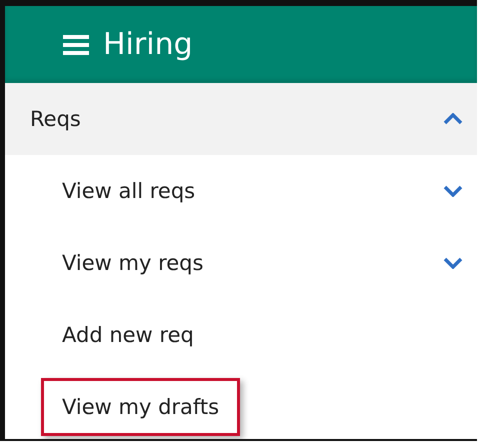 This screenshot has width=481, height=447. I want to click on app-title: Hiring, so click(148, 44).